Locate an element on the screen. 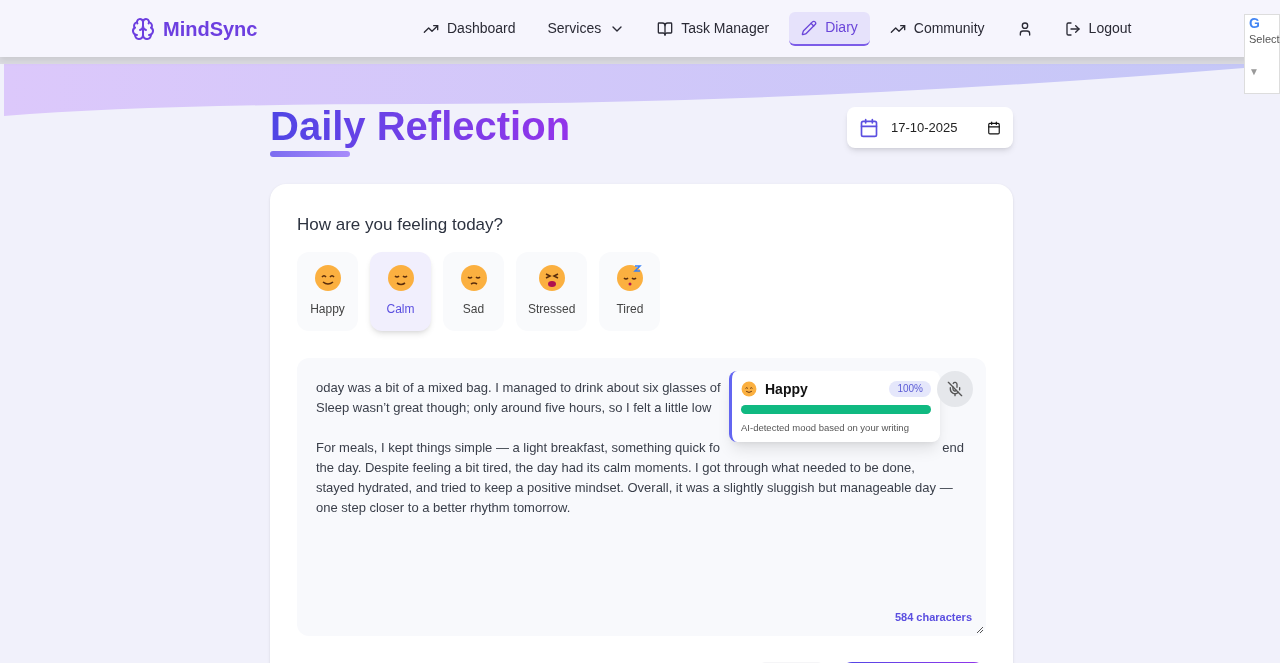 Image resolution: width=1280 pixels, height=663 pixels. nav-link: Logout is located at coordinates (1098, 28).